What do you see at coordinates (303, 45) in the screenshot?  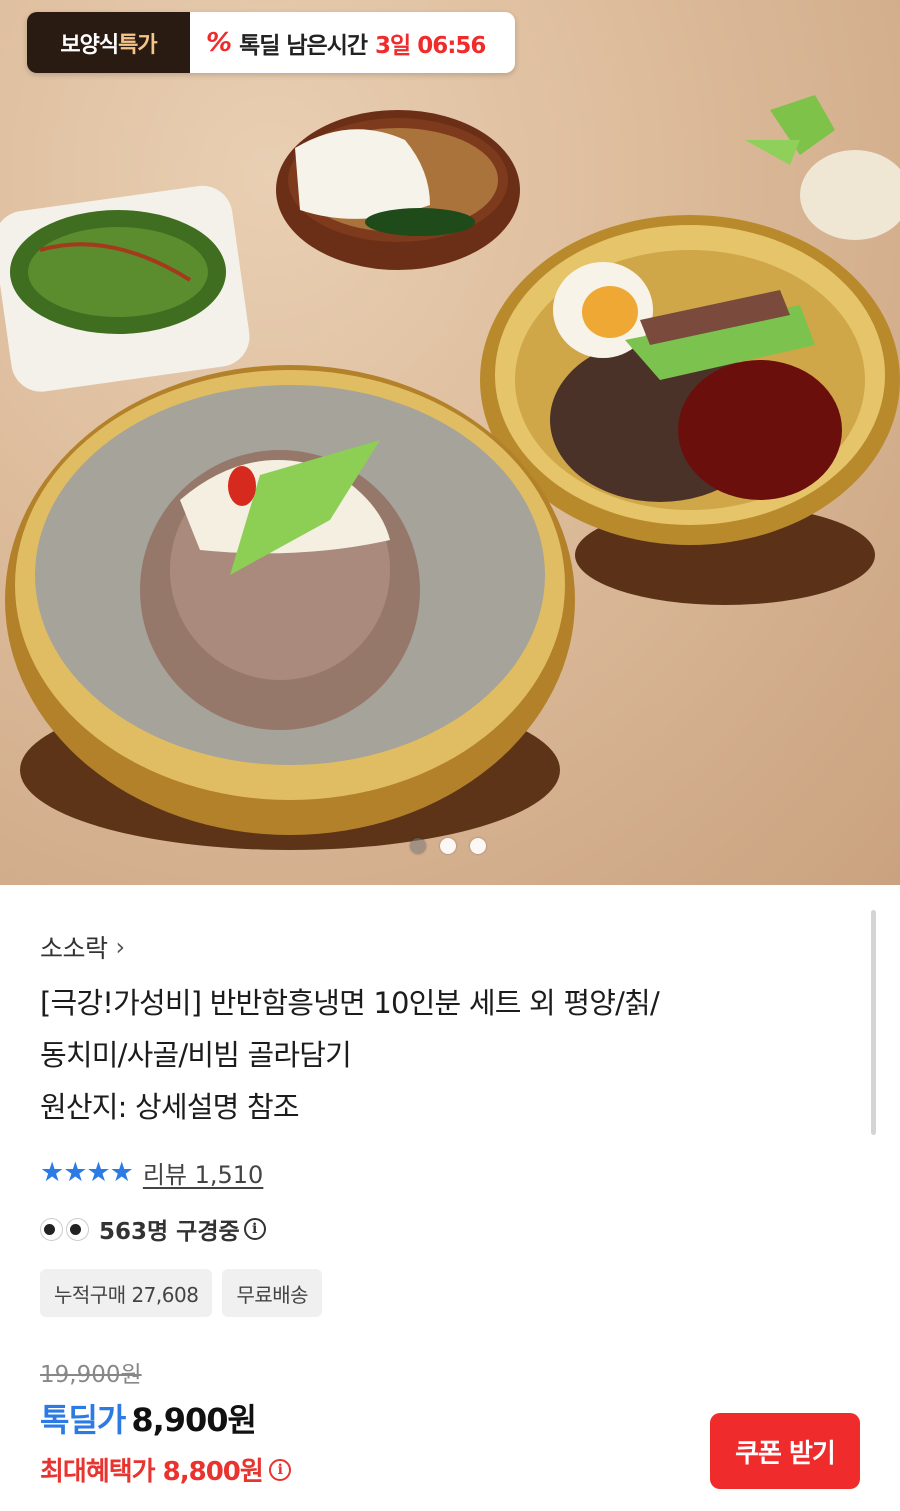 I see `deal-remaining-label: 톡딜 남은시간` at bounding box center [303, 45].